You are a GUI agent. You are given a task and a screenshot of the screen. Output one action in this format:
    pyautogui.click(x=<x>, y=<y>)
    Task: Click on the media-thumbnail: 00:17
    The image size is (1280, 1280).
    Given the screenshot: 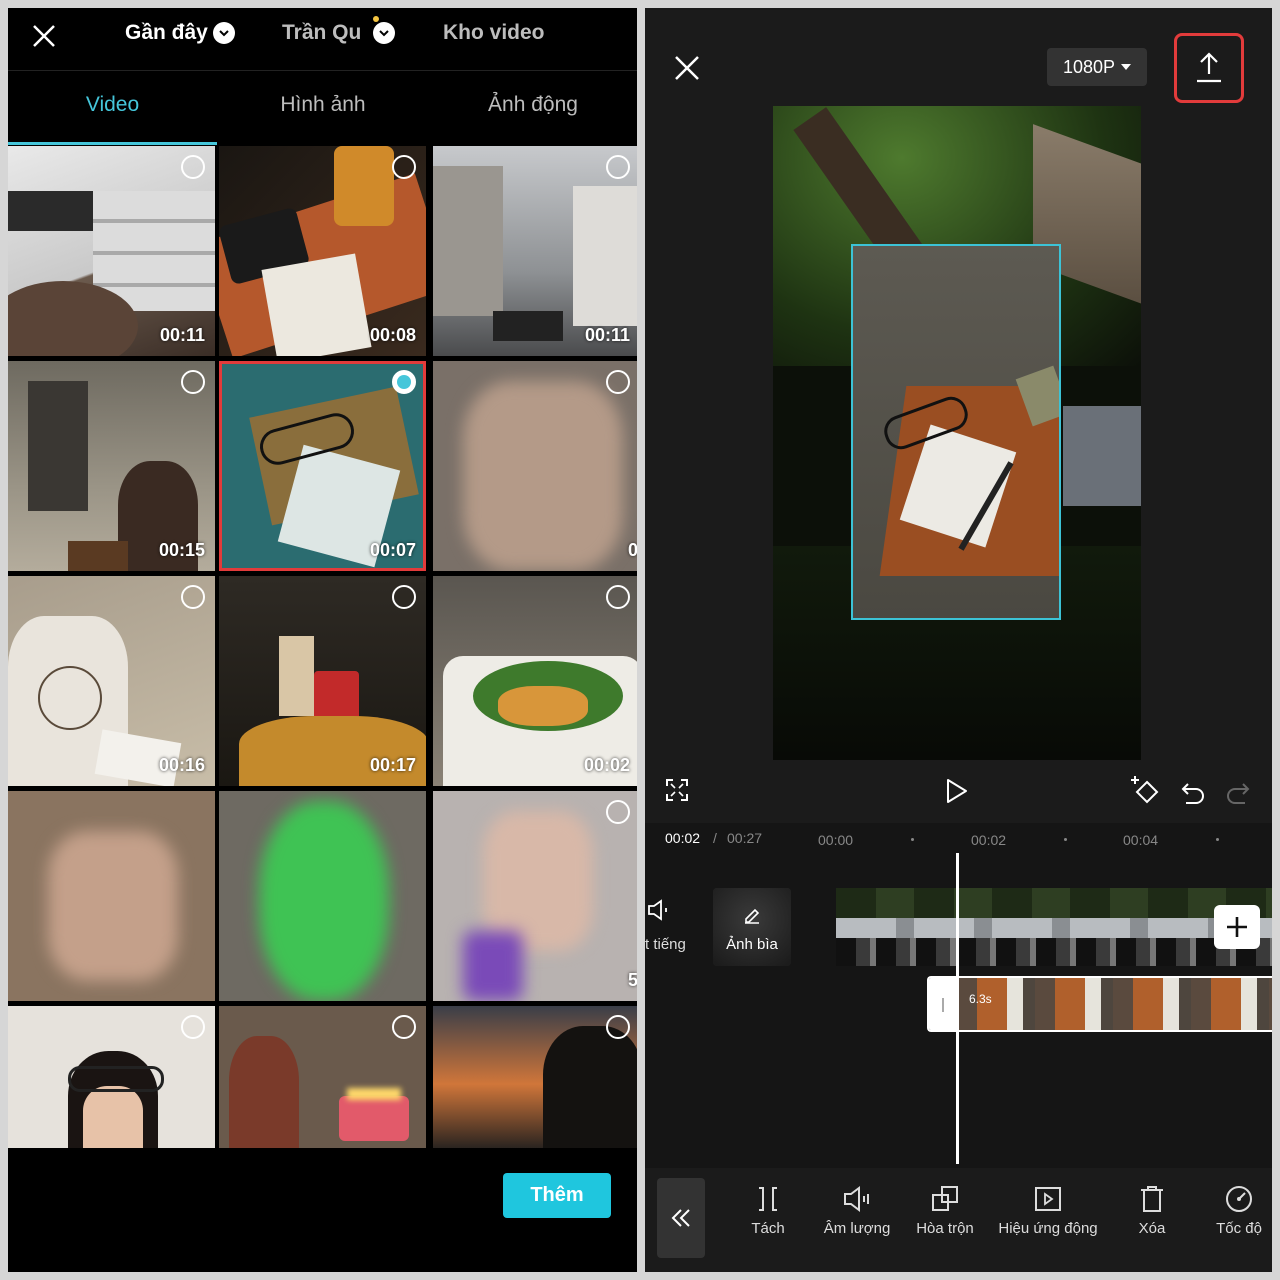 What is the action you would take?
    pyautogui.click(x=322, y=681)
    